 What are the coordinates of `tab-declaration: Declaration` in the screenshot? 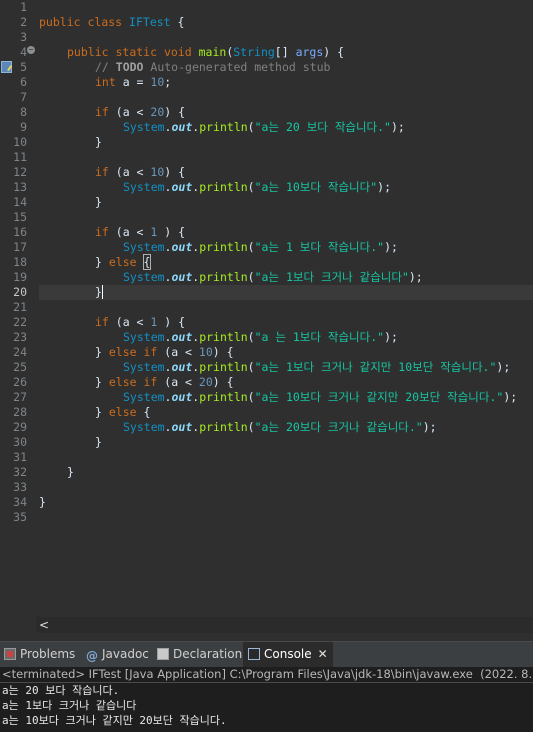 It's located at (200, 654).